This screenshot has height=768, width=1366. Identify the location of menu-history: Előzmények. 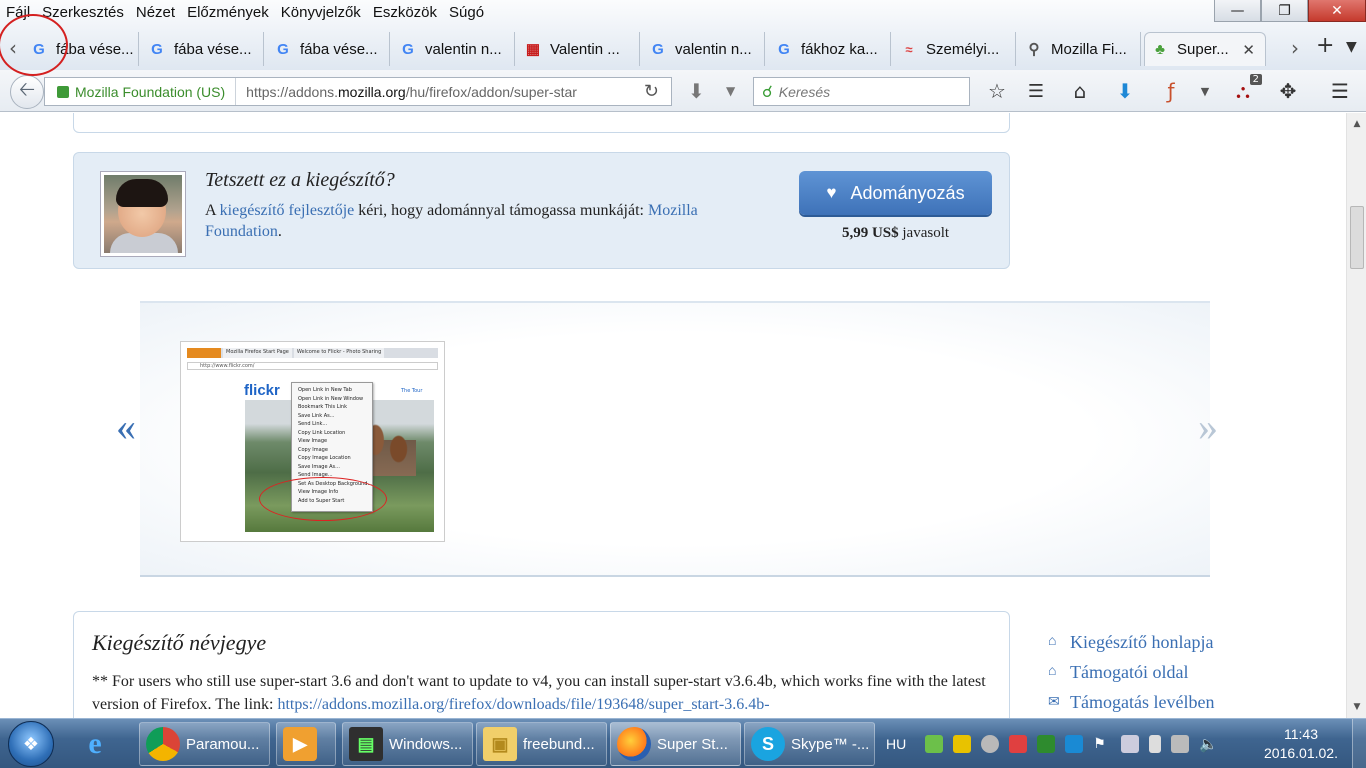
(228, 12).